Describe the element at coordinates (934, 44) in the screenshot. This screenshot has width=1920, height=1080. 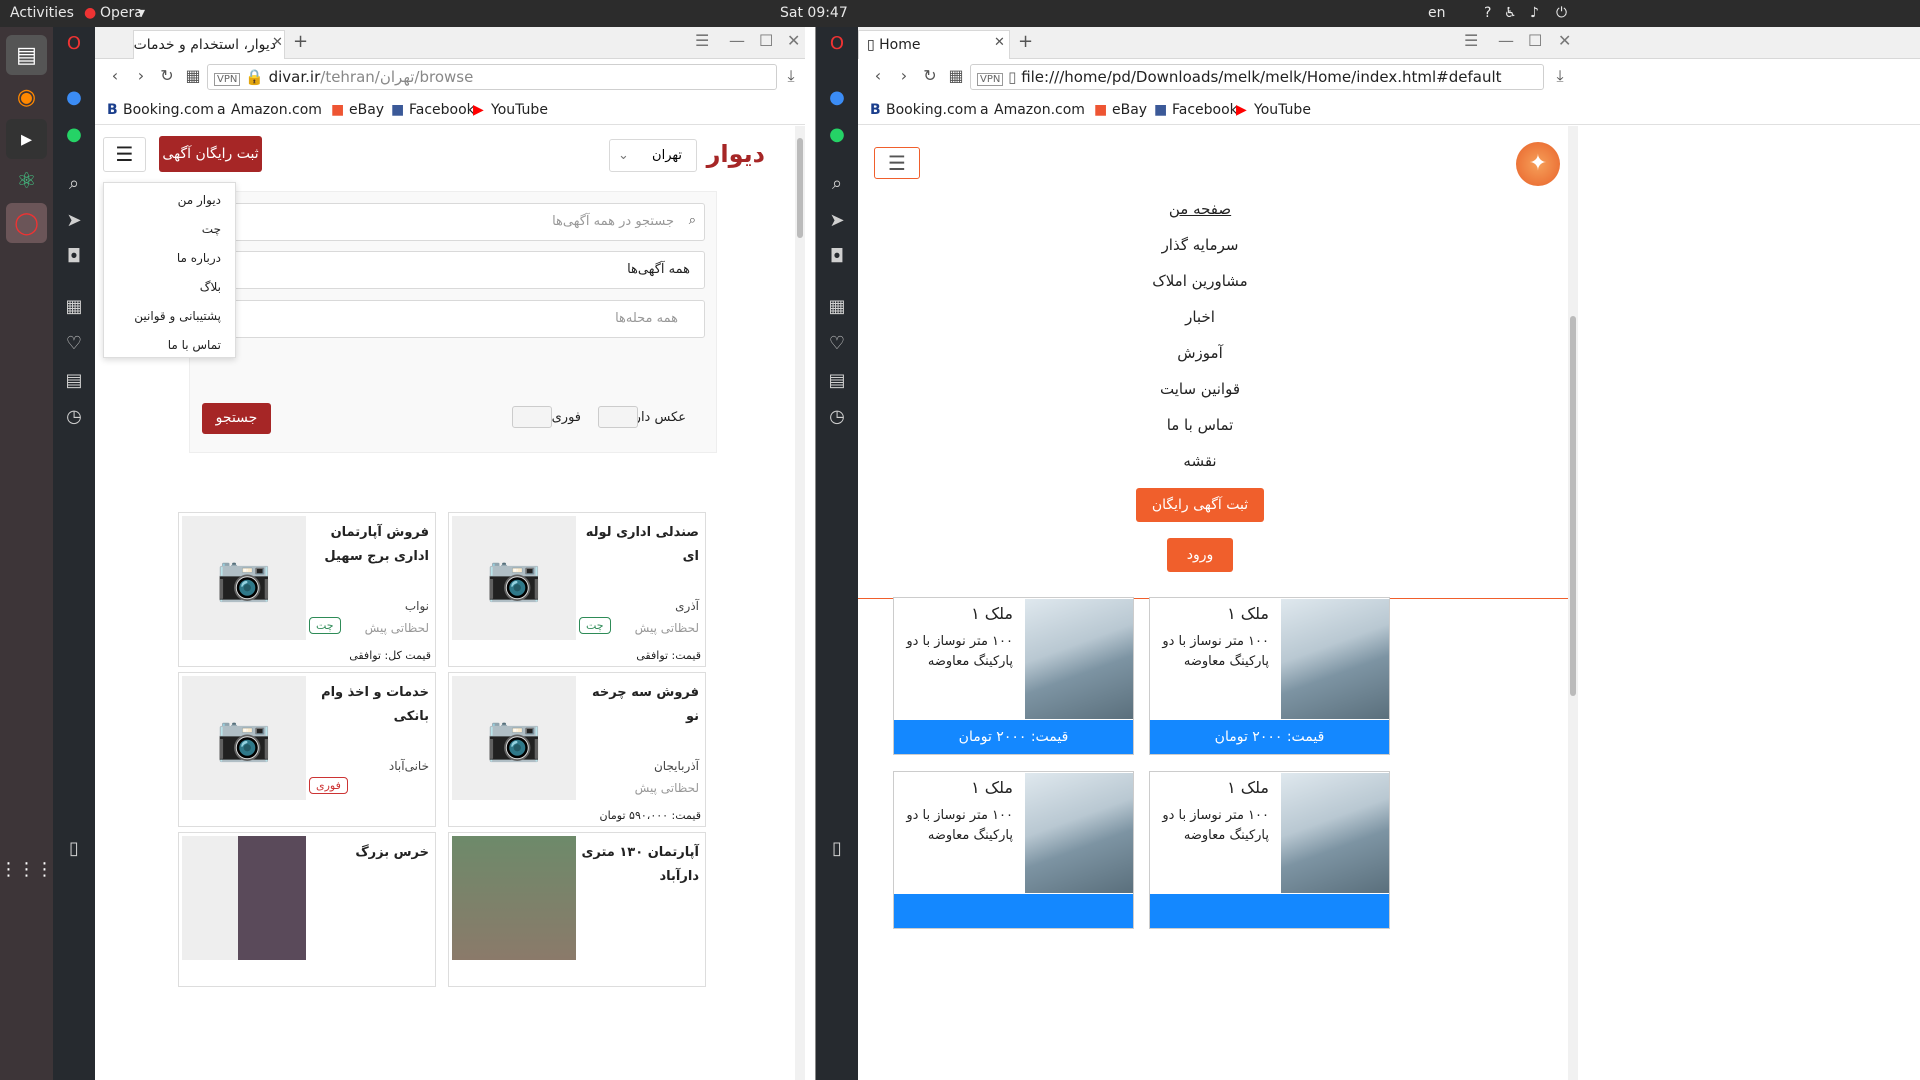
I see `tab-home: ▯ Home` at that location.